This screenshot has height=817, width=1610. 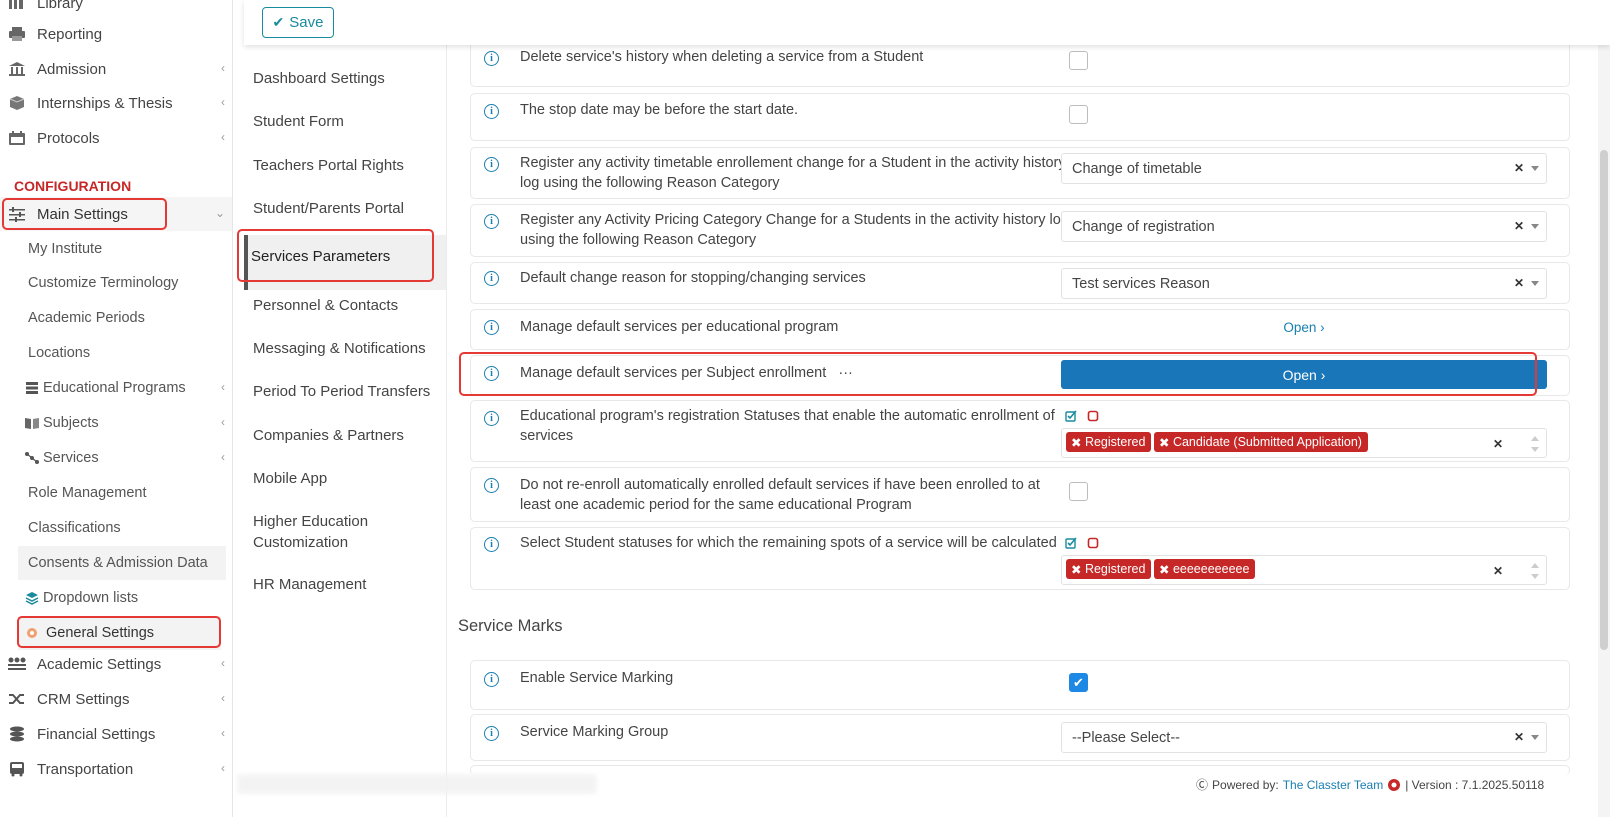 What do you see at coordinates (348, 121) in the screenshot?
I see `subnav-item-student-form: Student Form` at bounding box center [348, 121].